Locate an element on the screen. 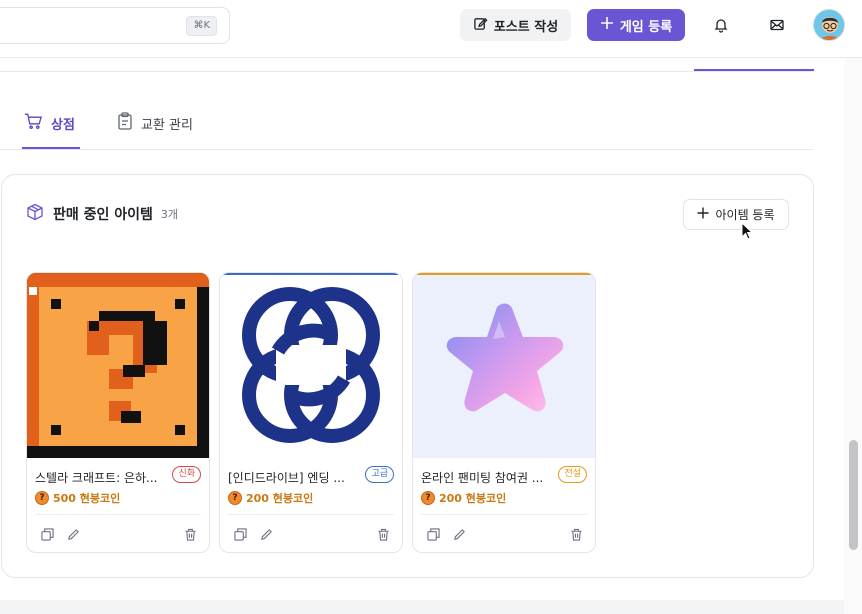  register-game-label: 게임 등록 is located at coordinates (646, 27).